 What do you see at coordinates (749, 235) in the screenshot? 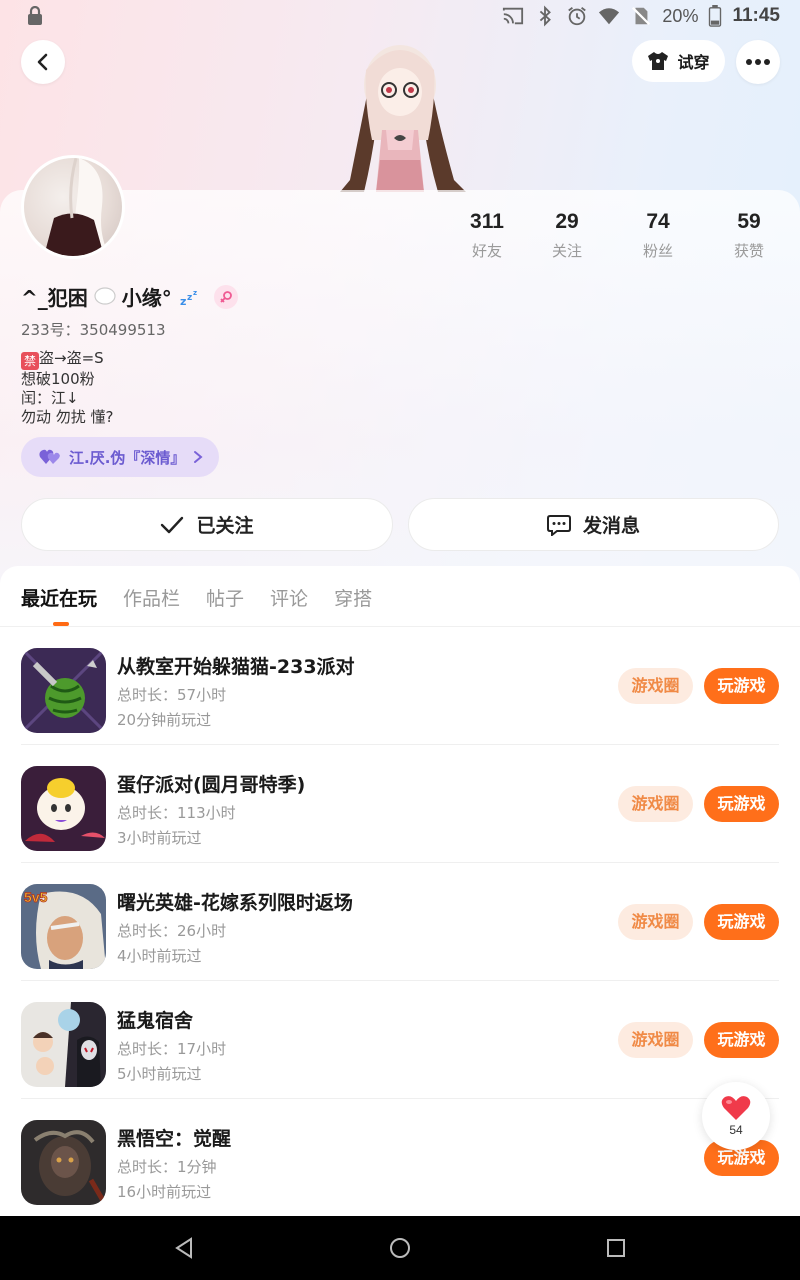
I see `stat-likes: 59 获赞` at bounding box center [749, 235].